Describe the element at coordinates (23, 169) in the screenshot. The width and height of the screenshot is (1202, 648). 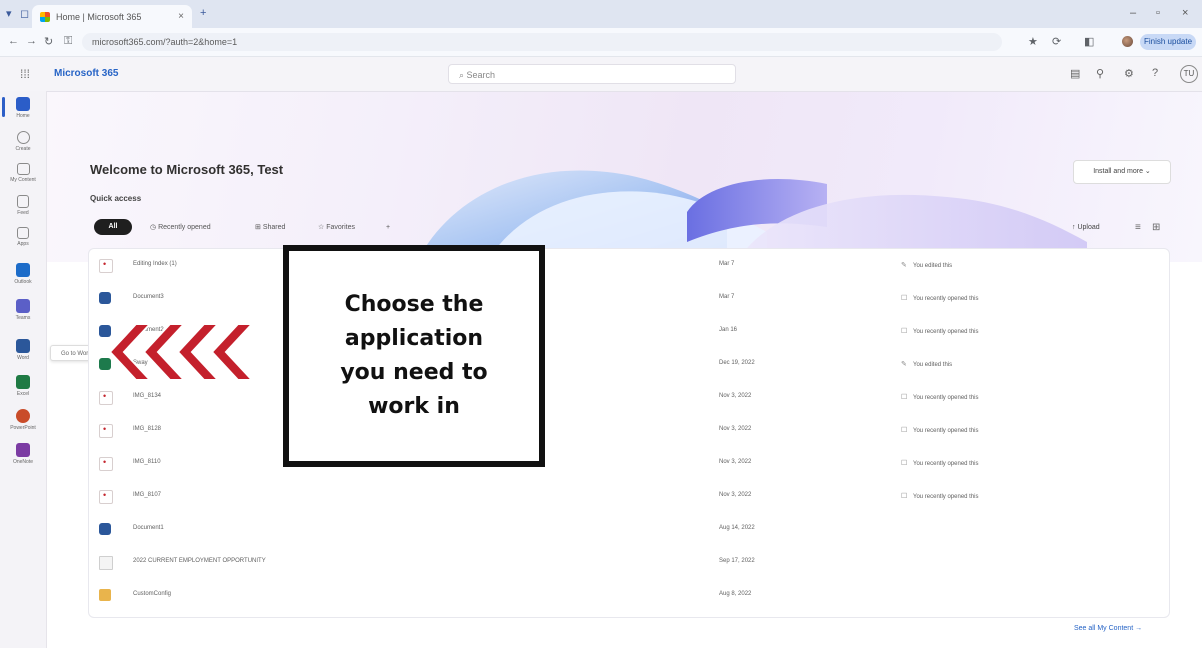
I see `folder-icon` at that location.